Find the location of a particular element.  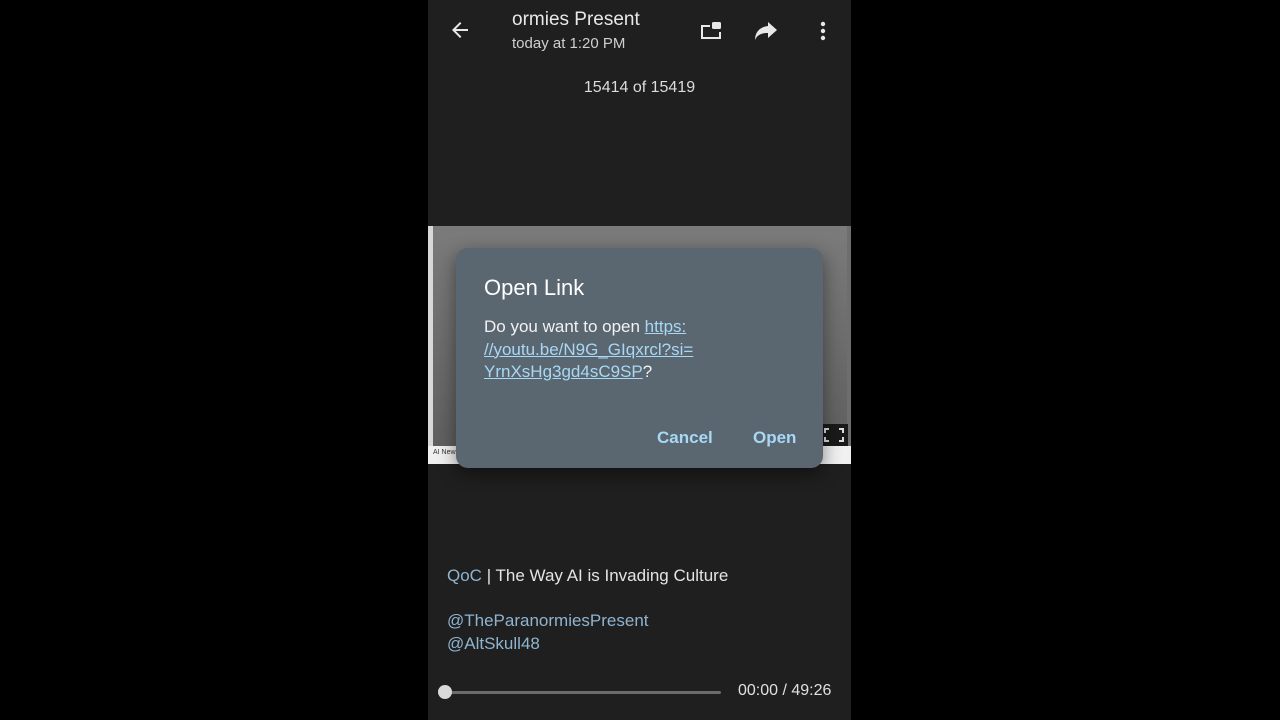

arrow-left-icon is located at coordinates (460, 30).